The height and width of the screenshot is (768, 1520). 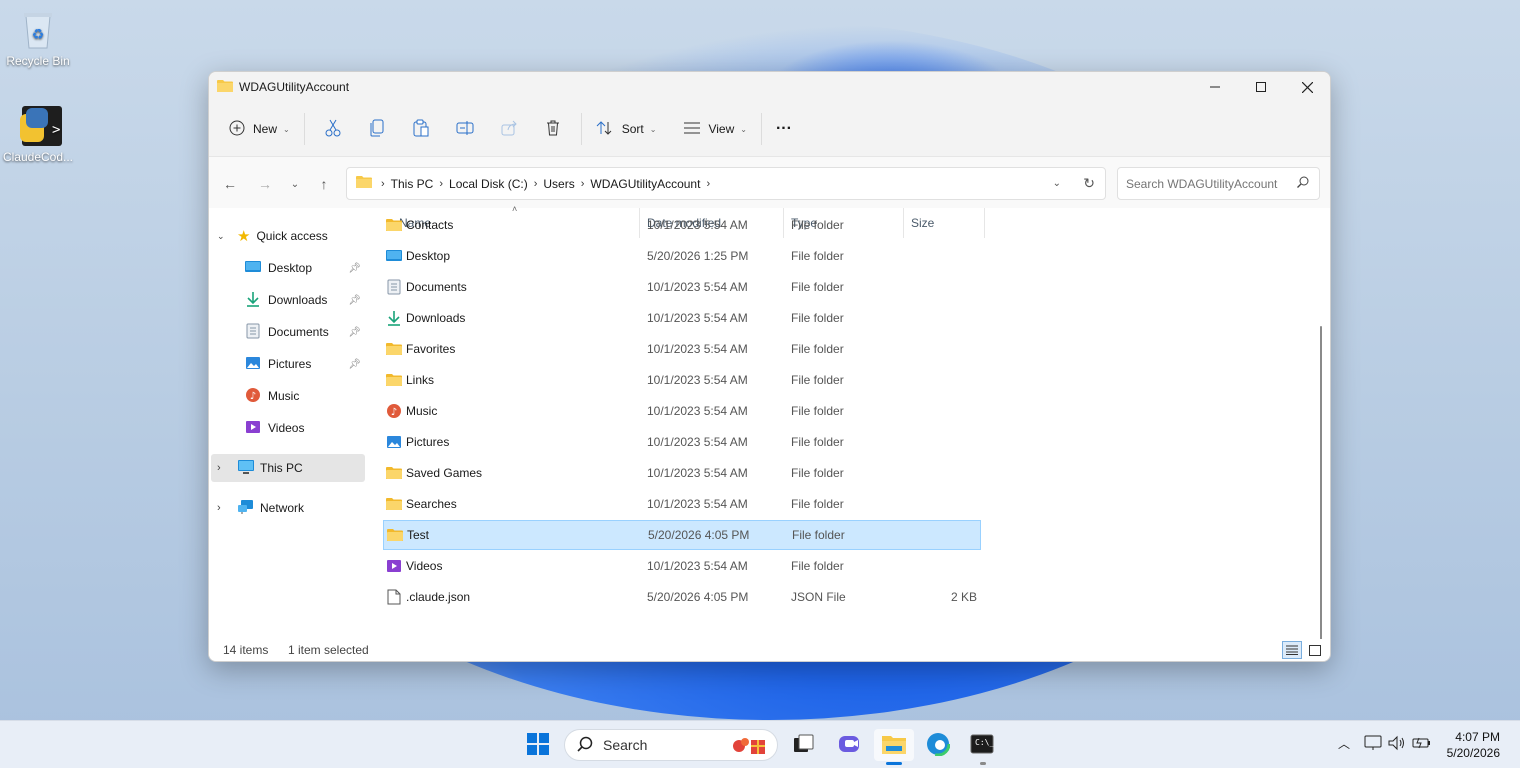 I want to click on nav-item-downloads: Downloads 📌︎, so click(x=305, y=300).